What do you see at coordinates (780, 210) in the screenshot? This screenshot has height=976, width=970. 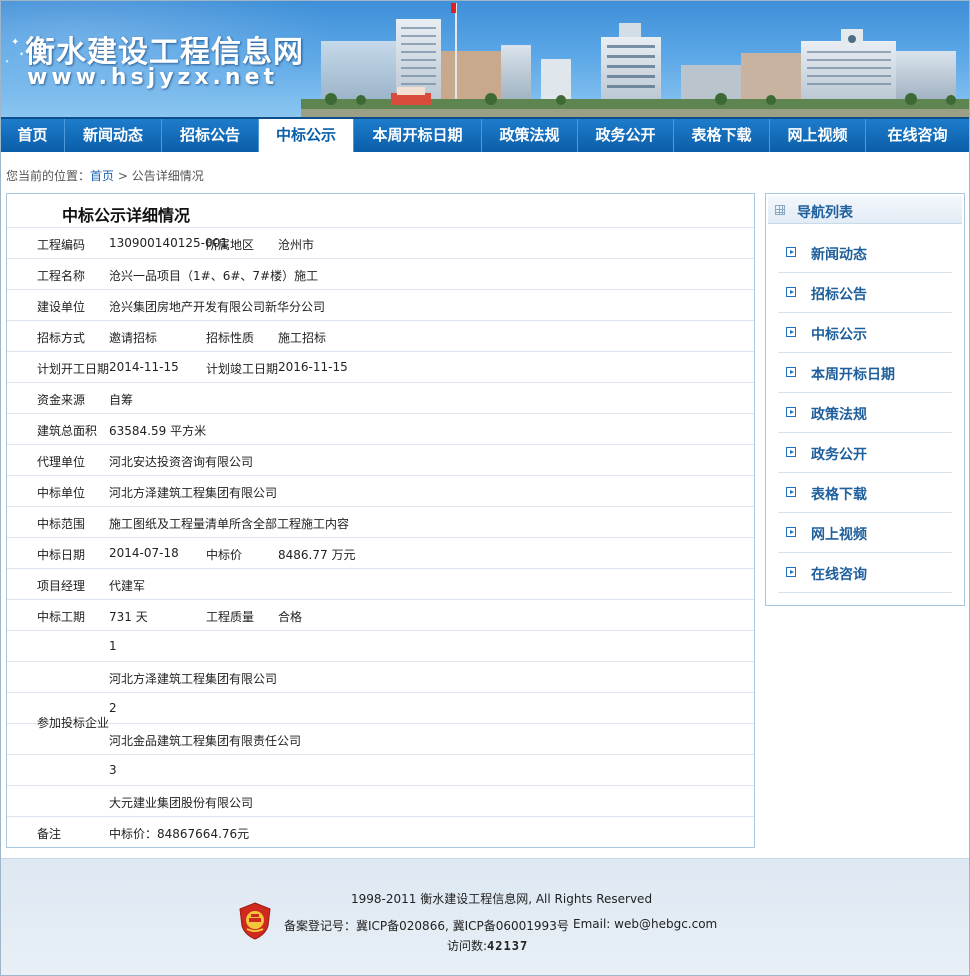 I see `grid-icon` at bounding box center [780, 210].